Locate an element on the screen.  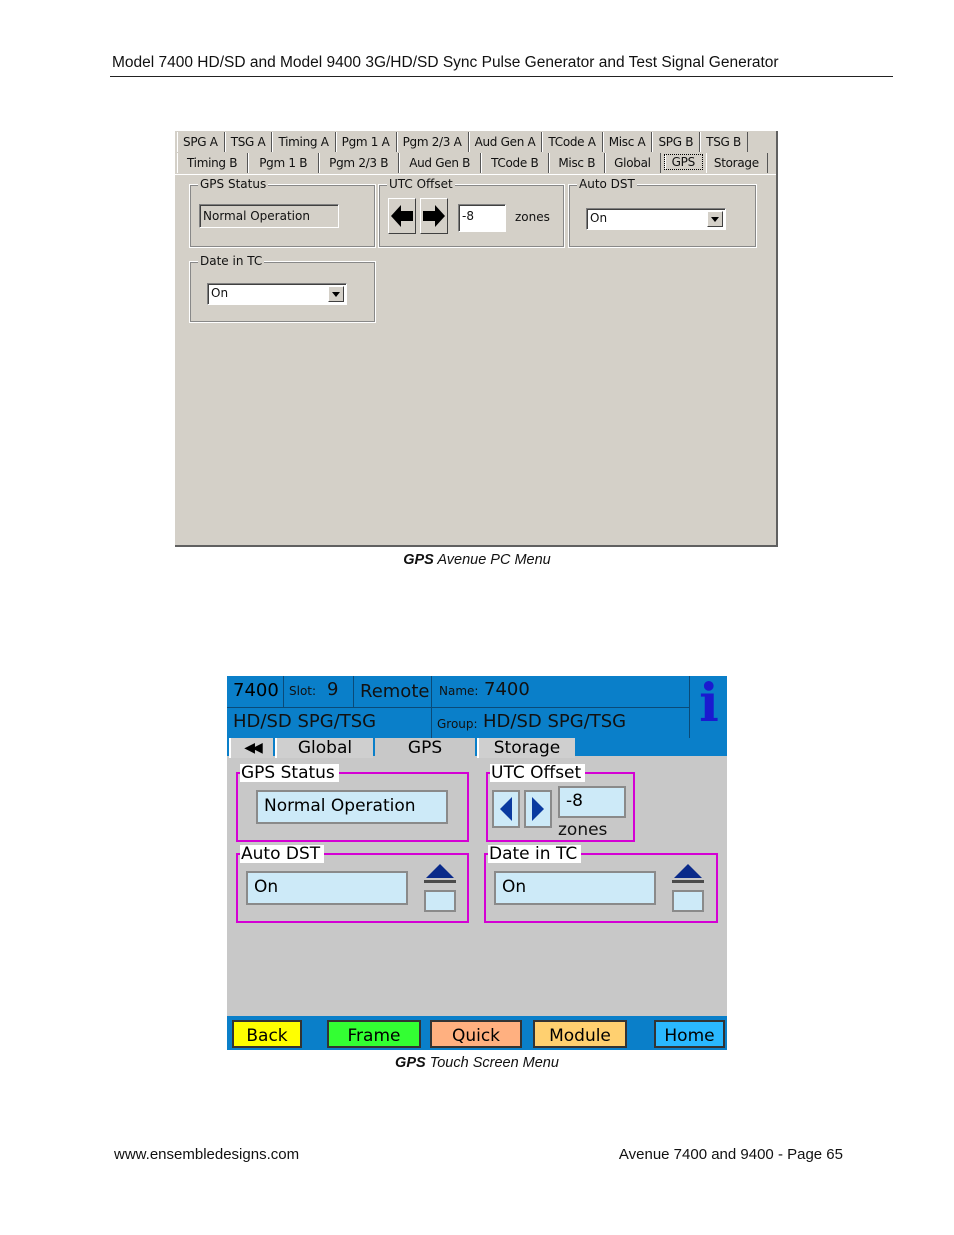
arrow-left-icon is located at coordinates (402, 216).